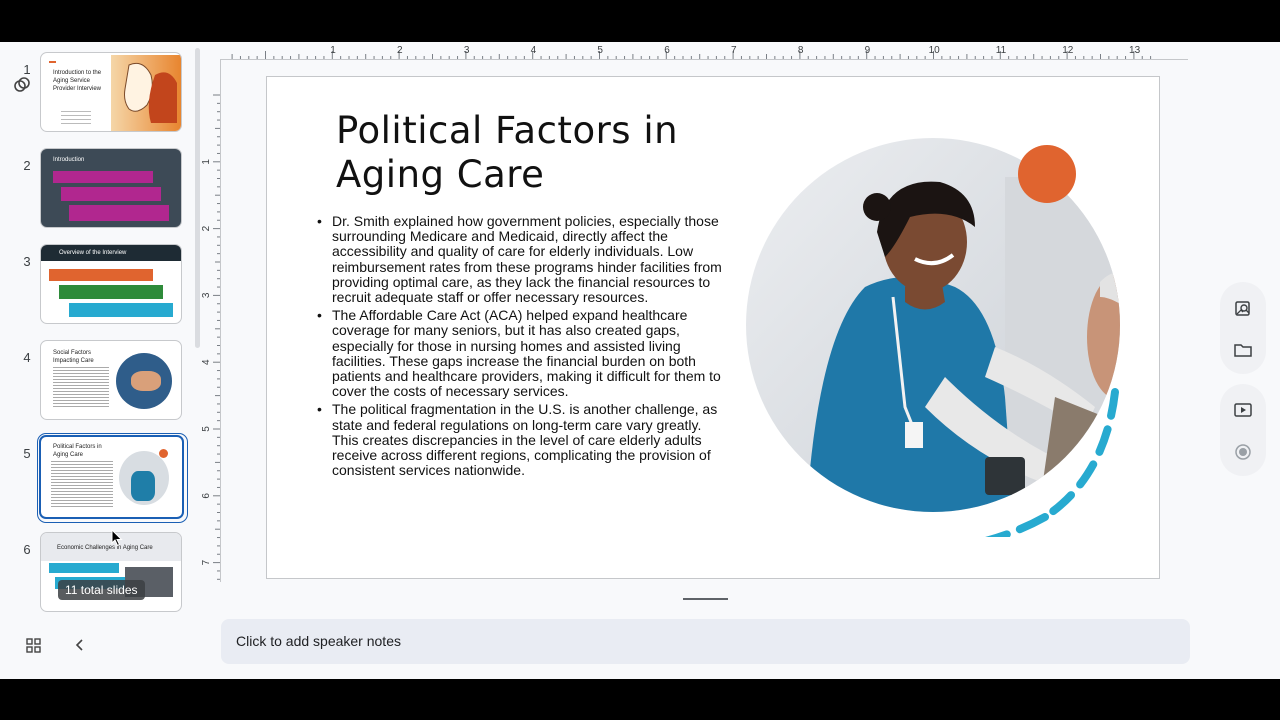 This screenshot has width=1280, height=720. I want to click on rail-group-top, so click(1243, 328).